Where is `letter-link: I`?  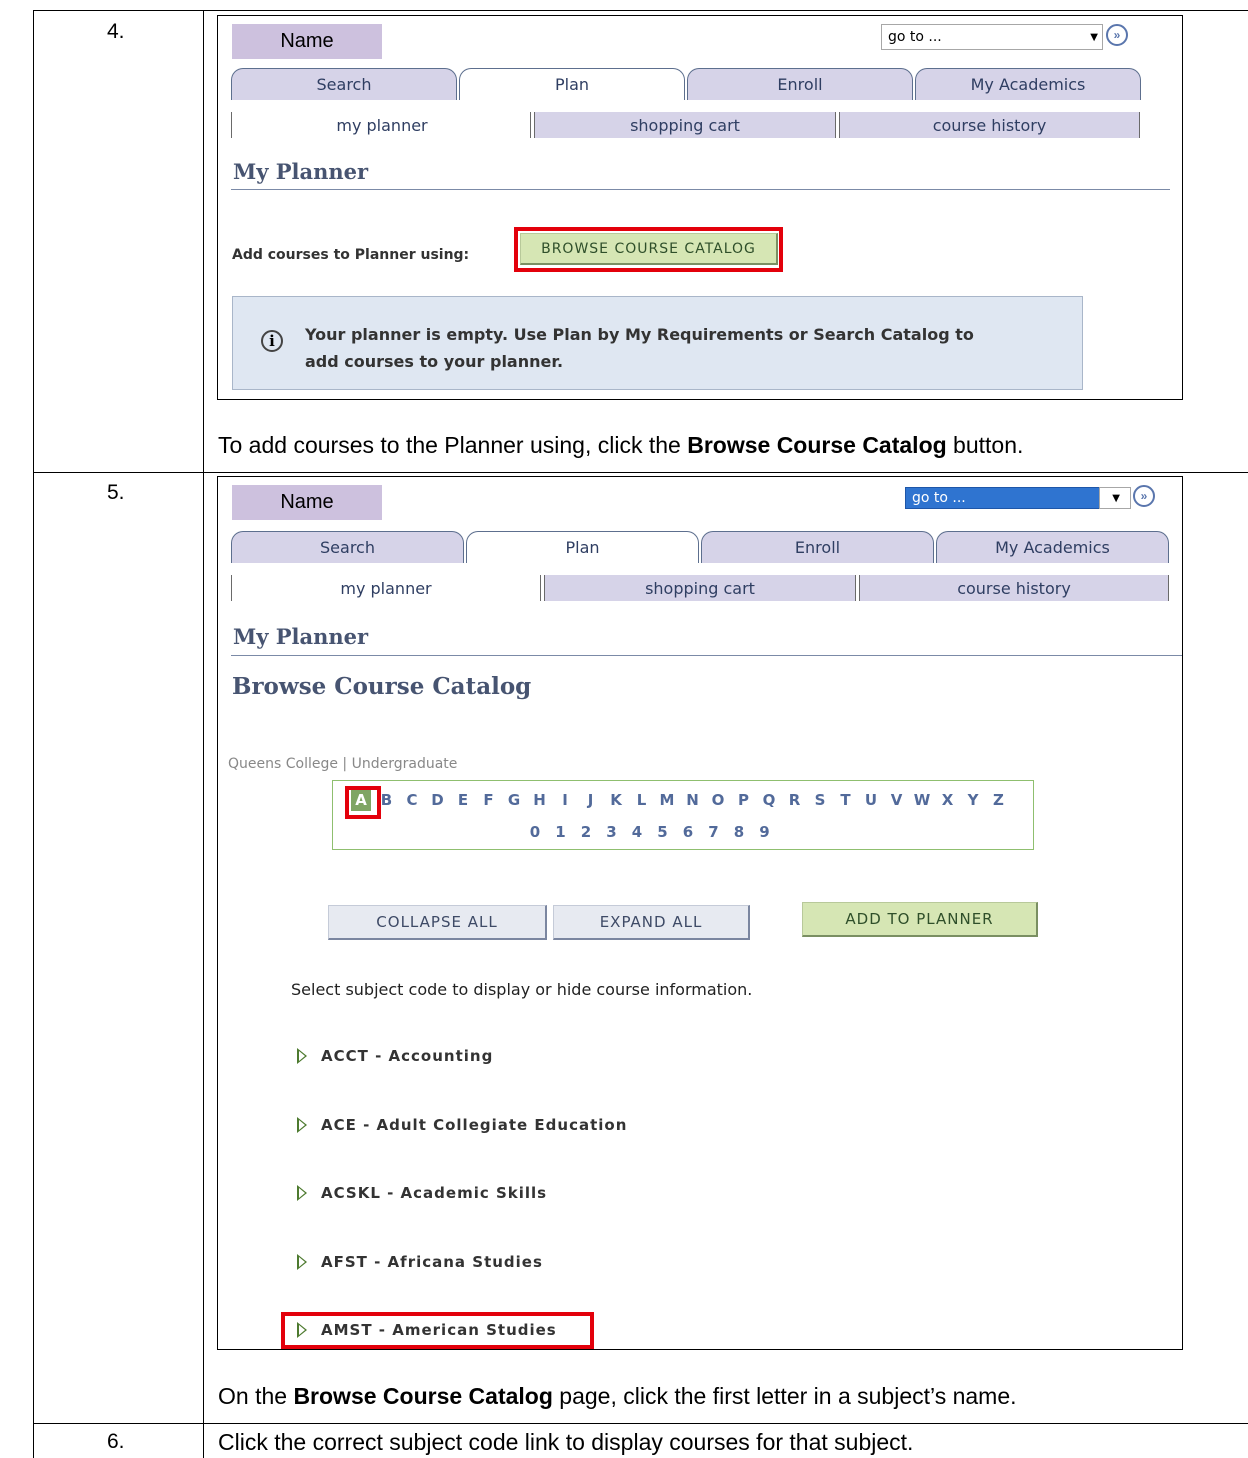 letter-link: I is located at coordinates (565, 800).